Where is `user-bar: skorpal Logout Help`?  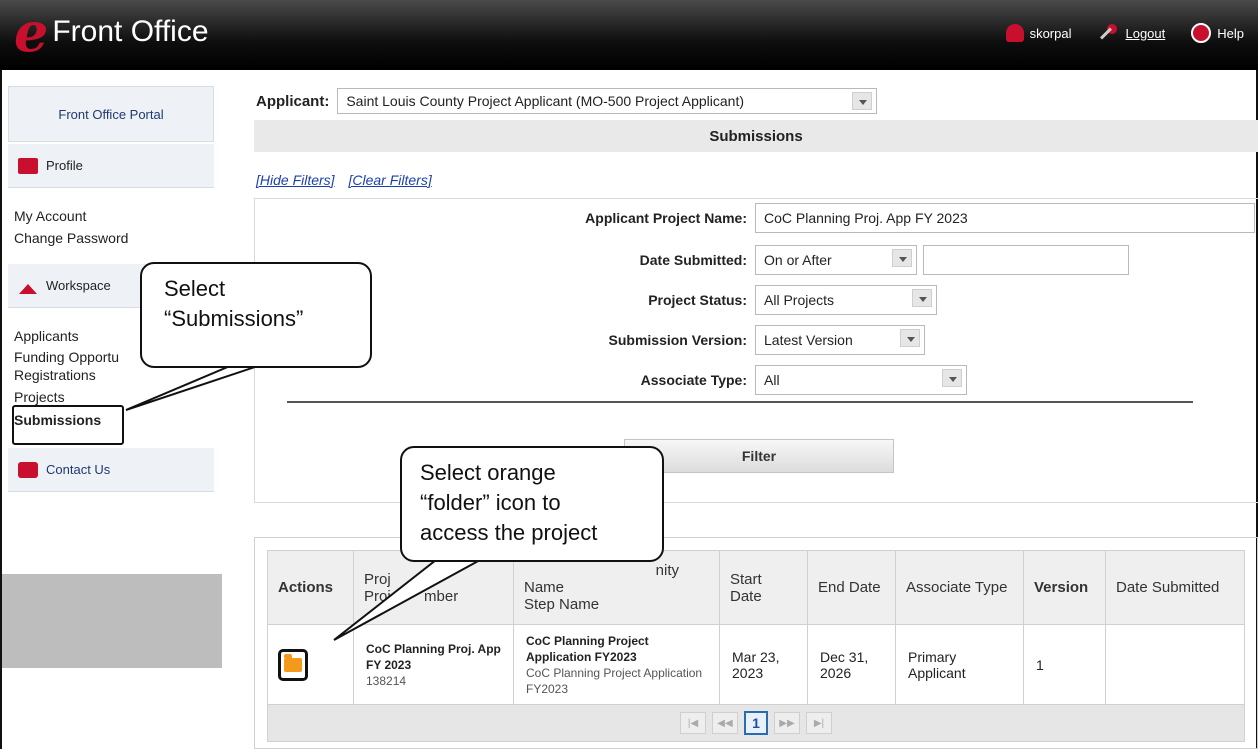 user-bar: skorpal Logout Help is located at coordinates (1124, 33).